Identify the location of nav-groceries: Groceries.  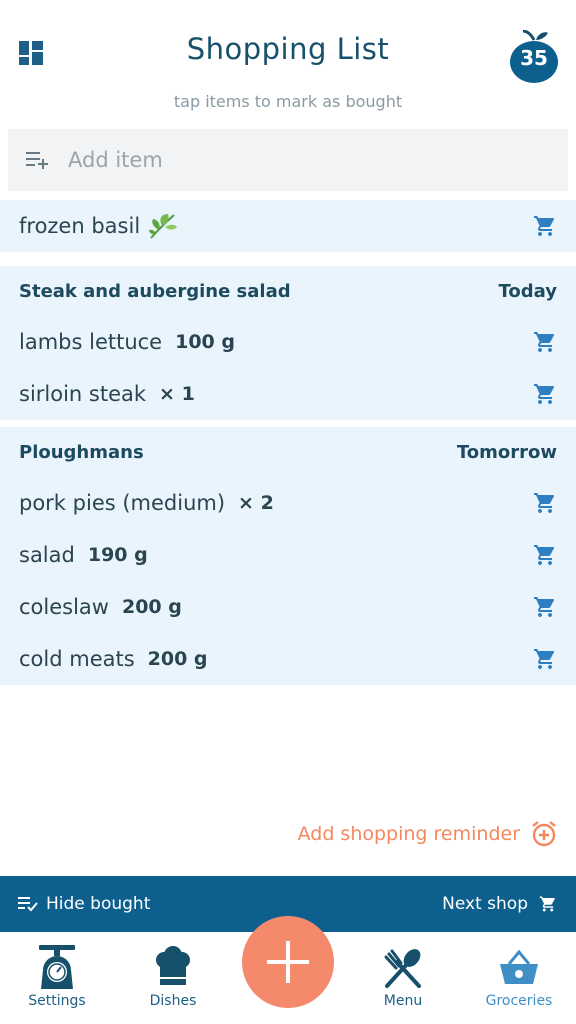
(519, 978).